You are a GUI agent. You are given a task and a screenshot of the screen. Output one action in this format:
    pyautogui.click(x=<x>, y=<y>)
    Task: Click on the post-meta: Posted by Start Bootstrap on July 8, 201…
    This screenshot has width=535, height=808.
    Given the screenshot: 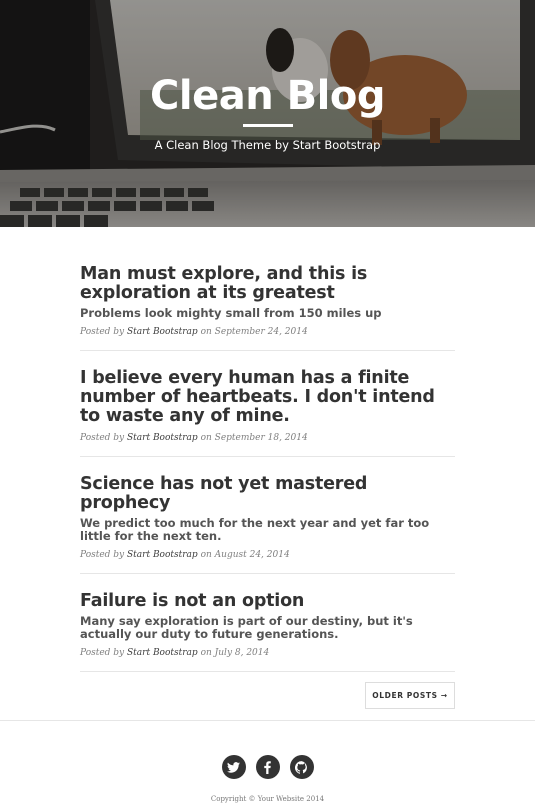 What is the action you would take?
    pyautogui.click(x=267, y=653)
    